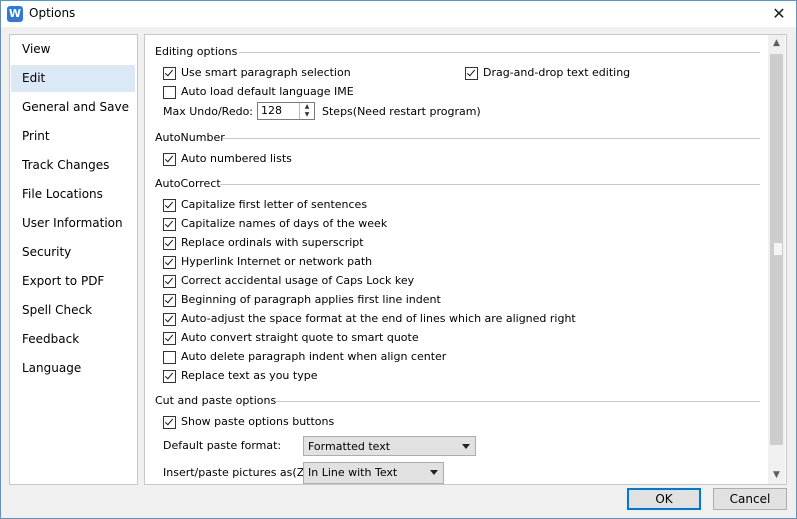  I want to click on stepper-up-icon: ▲, so click(307, 107).